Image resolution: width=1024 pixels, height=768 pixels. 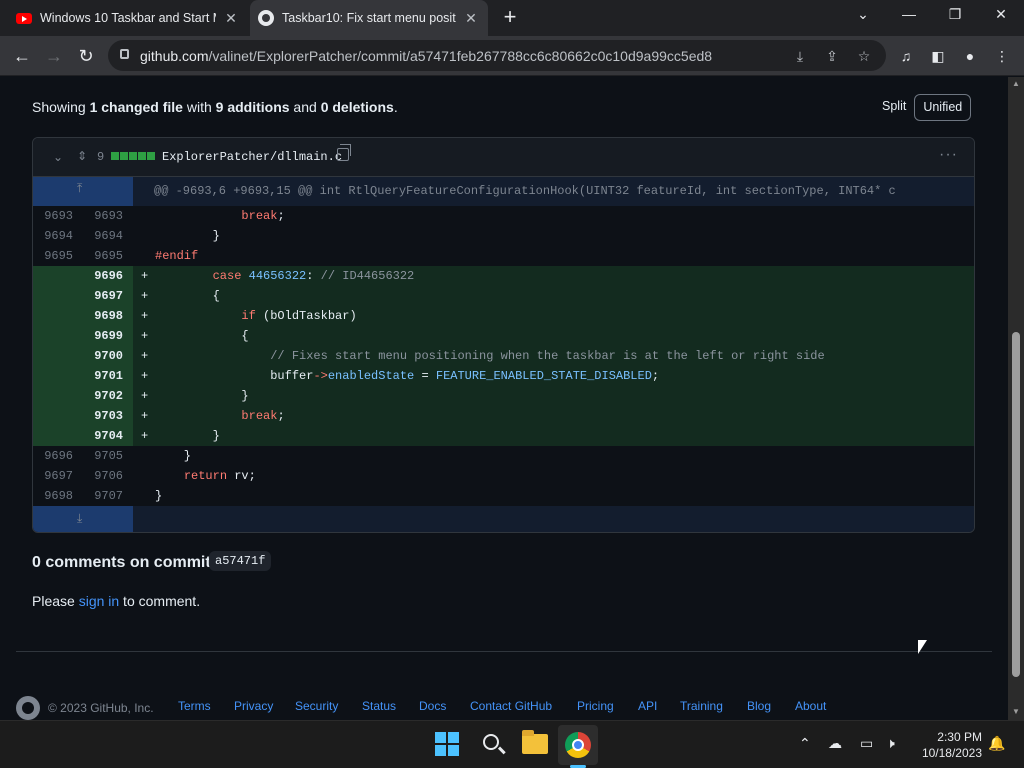 I want to click on file-name: ExplorerPatcher/dllmain.c, so click(x=252, y=157).